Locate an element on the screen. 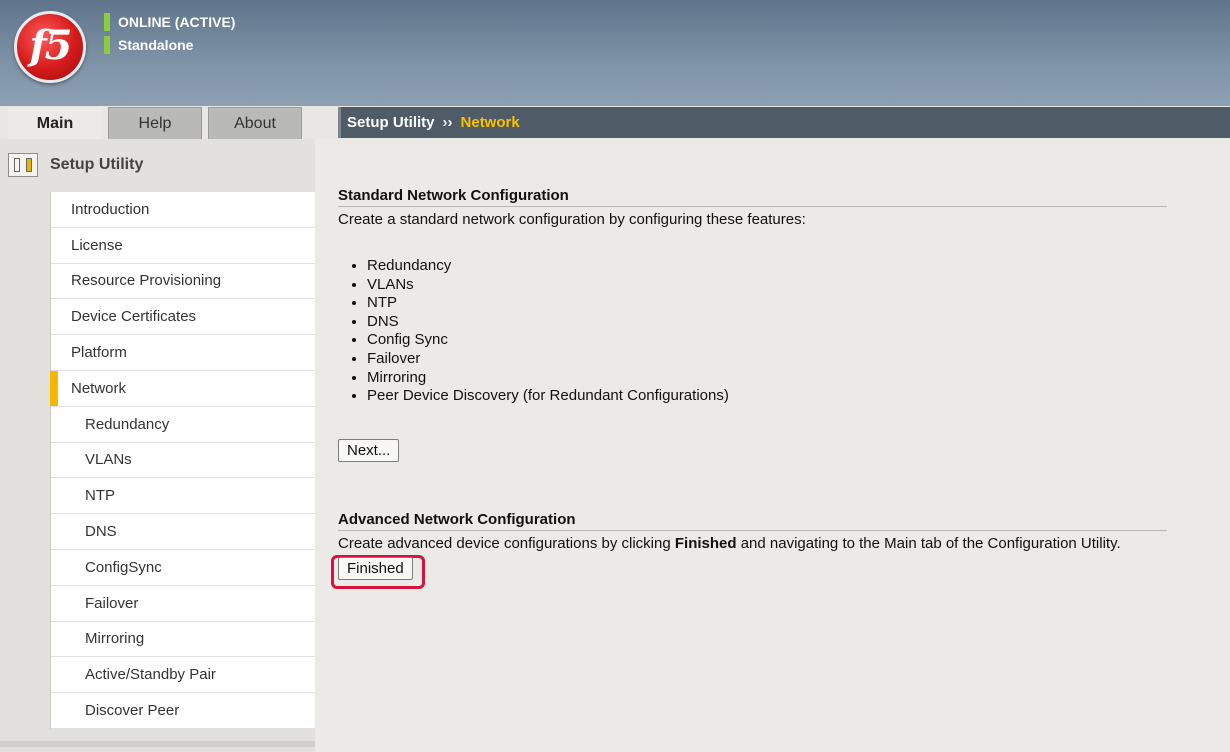  list-item: NTP is located at coordinates (548, 303).